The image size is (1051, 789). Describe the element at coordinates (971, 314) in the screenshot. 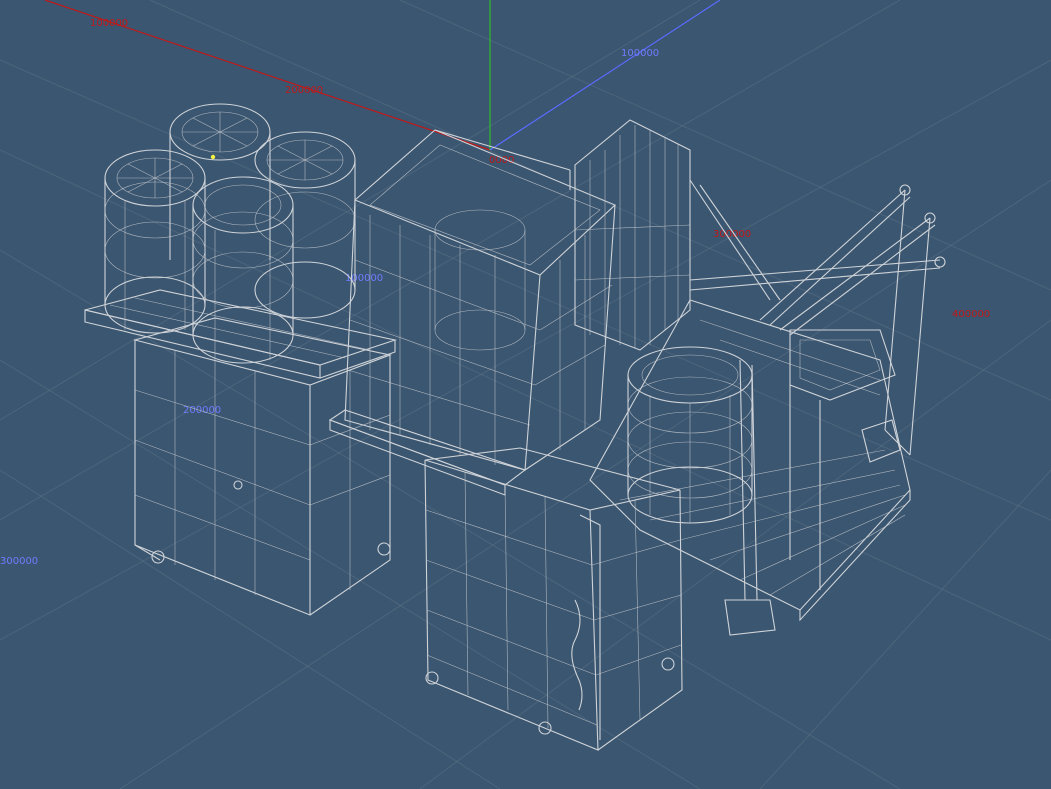

I see `axis-label: 400000` at that location.